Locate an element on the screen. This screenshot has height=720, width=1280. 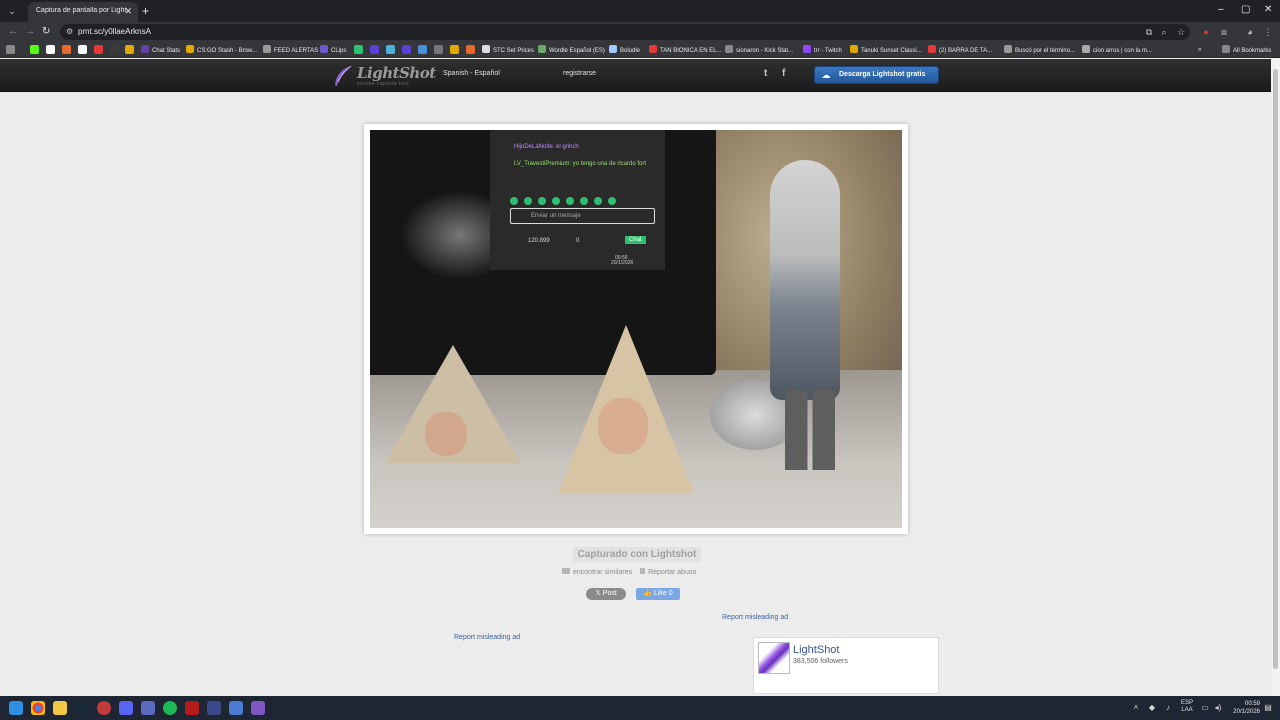
microphone-icon: ♪ is located at coordinates (1168, 708).